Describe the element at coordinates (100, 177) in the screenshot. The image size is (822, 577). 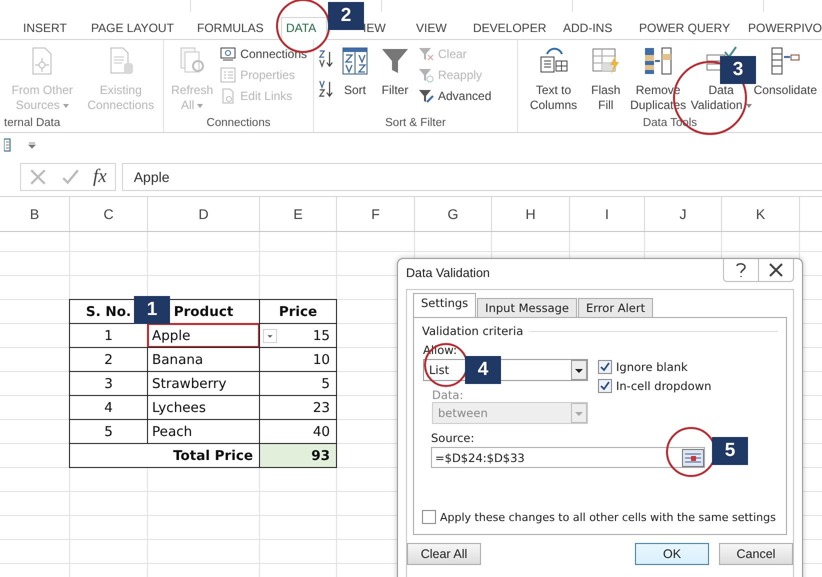
I see `insert-function-button: fx` at that location.